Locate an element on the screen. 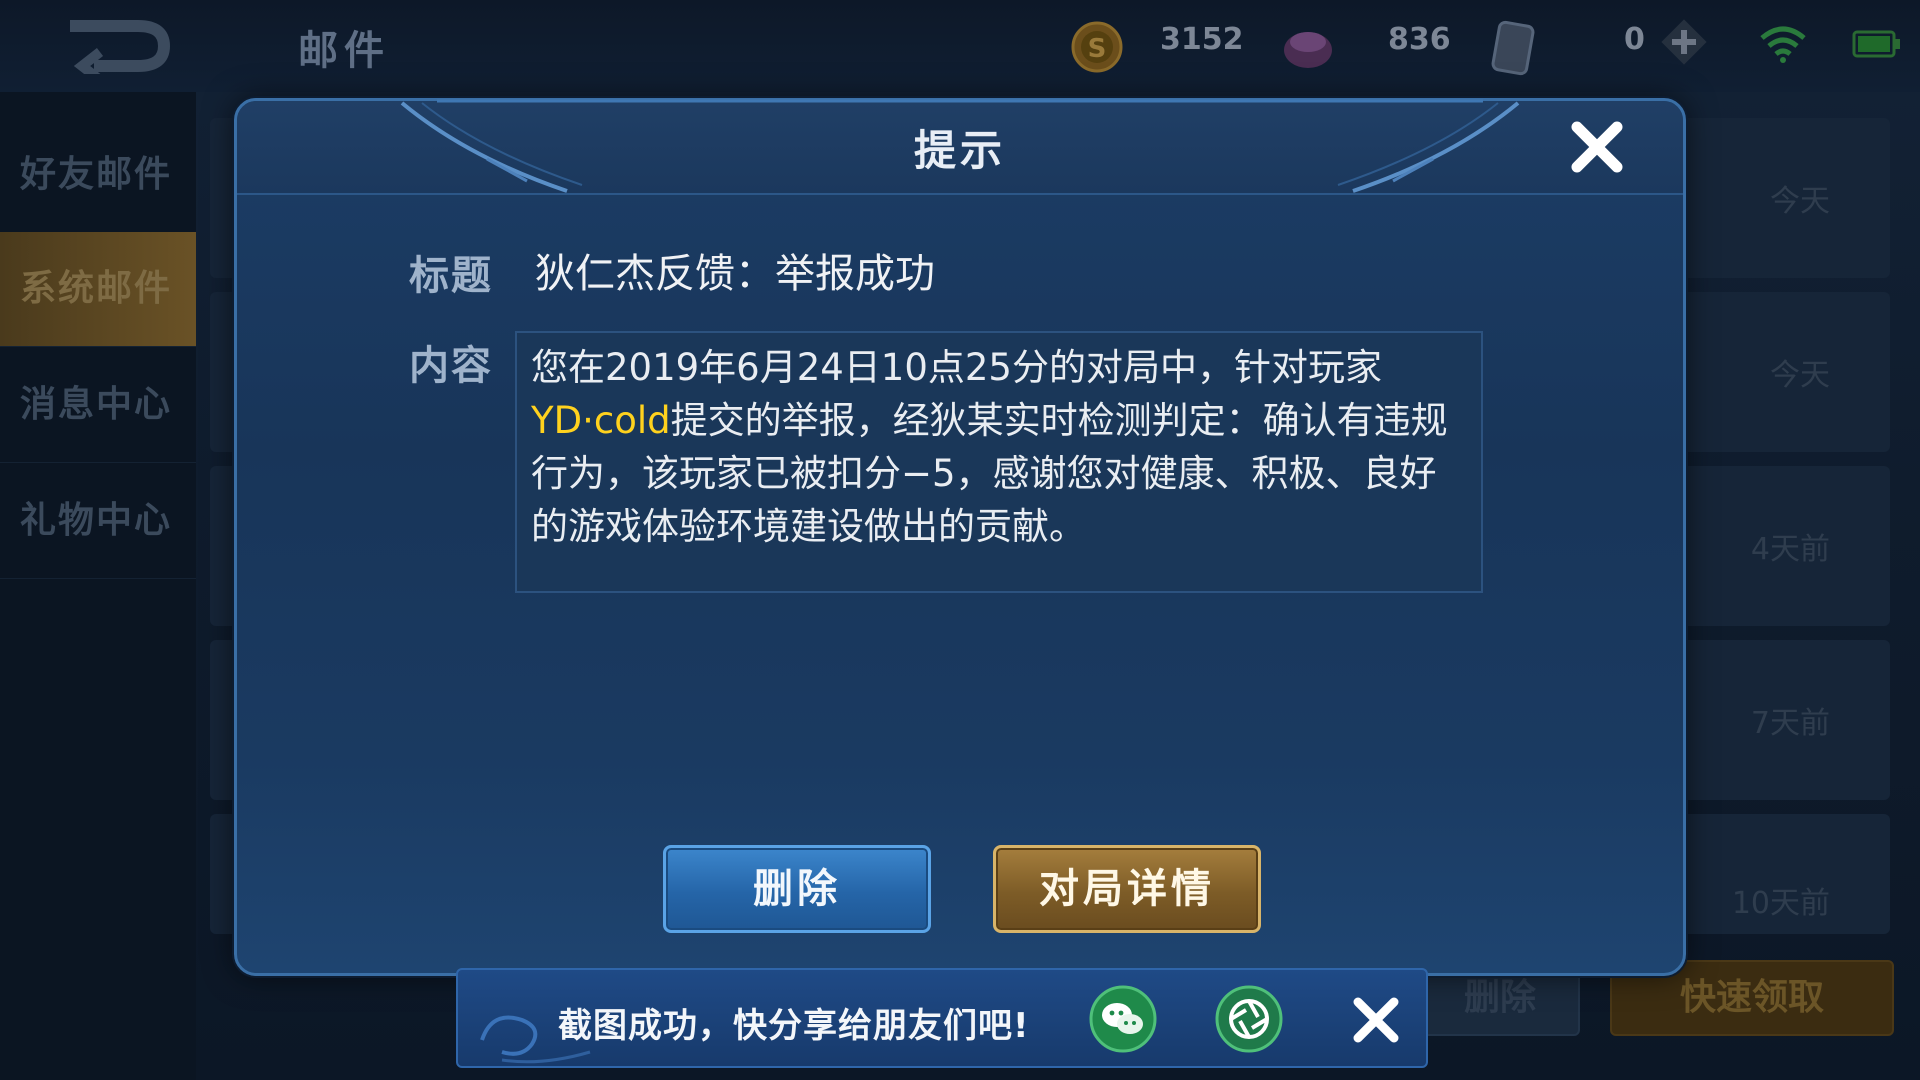 Image resolution: width=1920 pixels, height=1080 pixels. gem-icon is located at coordinates (1308, 50).